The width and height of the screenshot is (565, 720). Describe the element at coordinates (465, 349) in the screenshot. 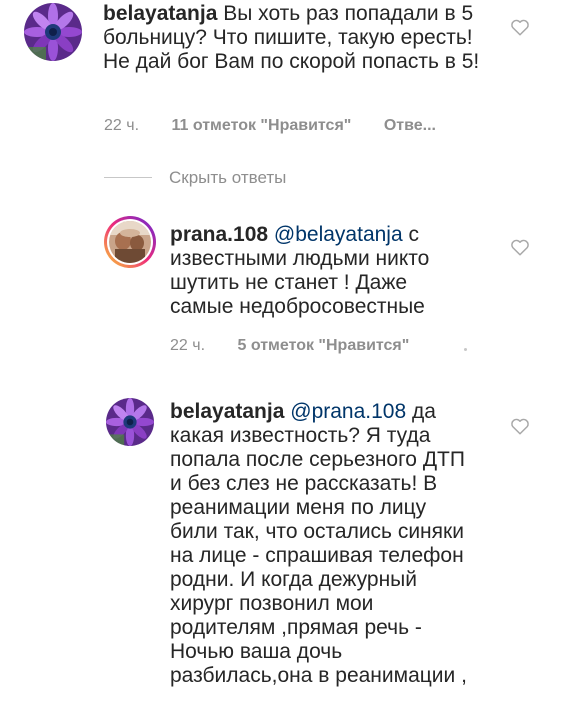

I see `more-options-dot` at that location.